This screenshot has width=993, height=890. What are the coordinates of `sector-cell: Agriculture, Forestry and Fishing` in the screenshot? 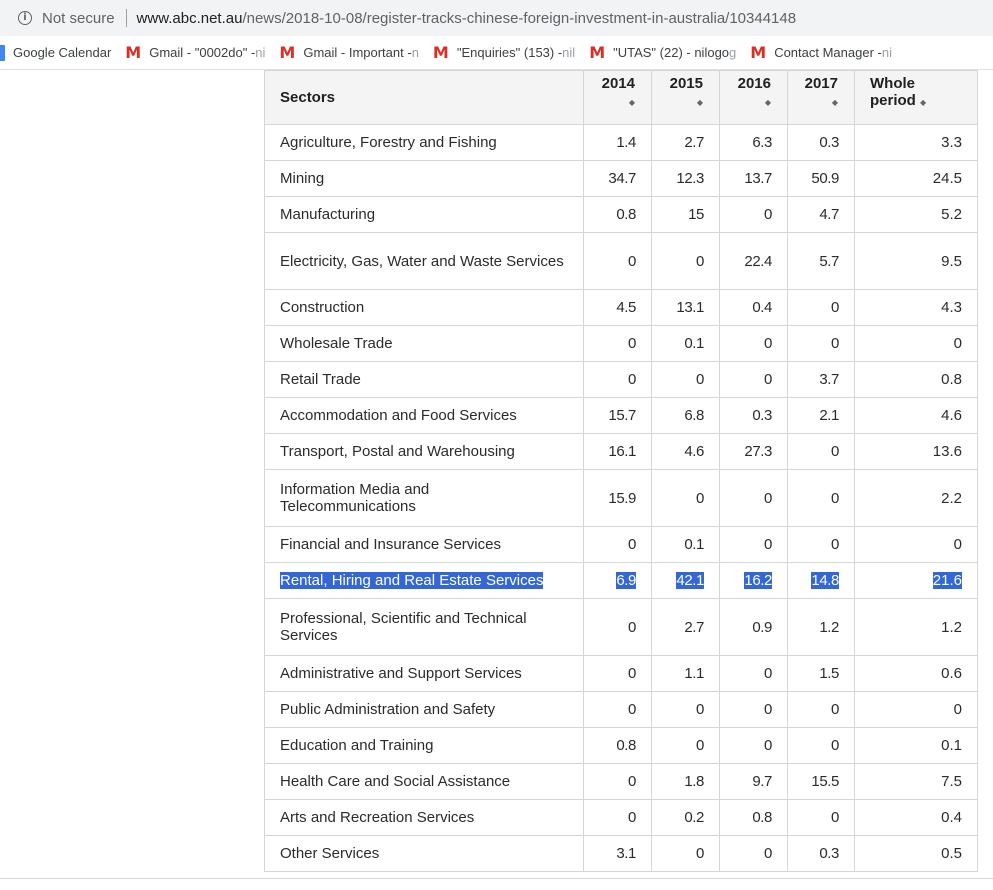 It's located at (424, 142).